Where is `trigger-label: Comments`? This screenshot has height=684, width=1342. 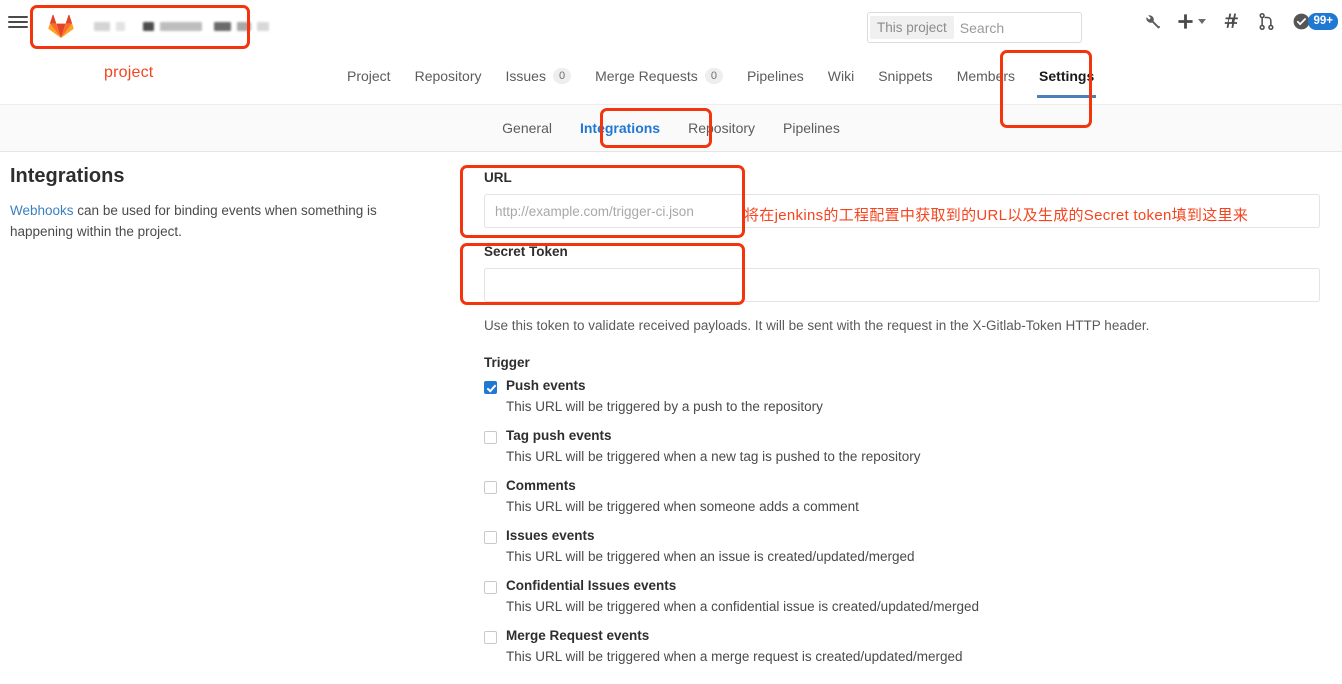
trigger-label: Comments is located at coordinates (541, 485).